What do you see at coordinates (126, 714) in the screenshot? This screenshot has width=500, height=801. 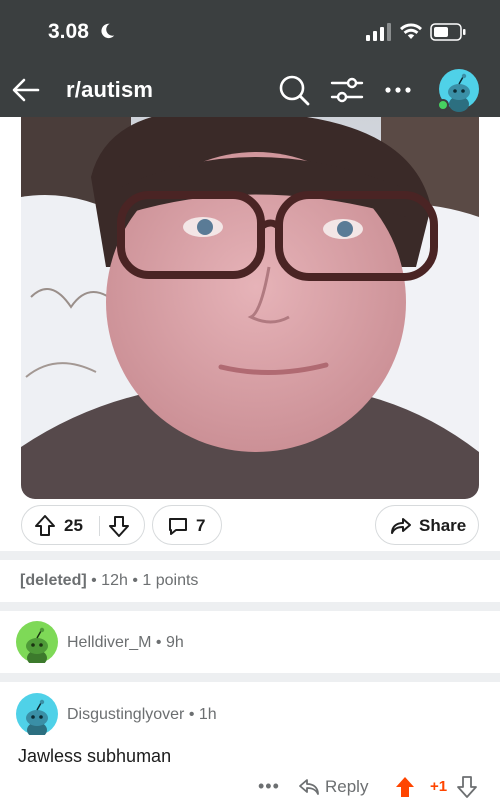 I see `comment-author: Disgustinglyover` at bounding box center [126, 714].